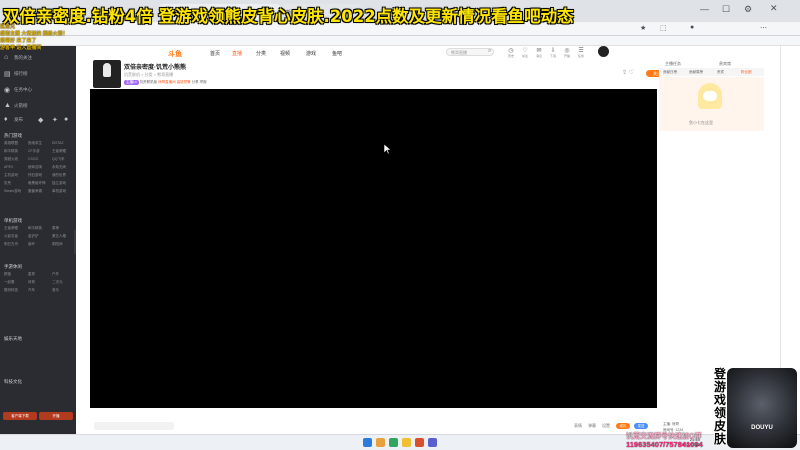 This screenshot has width=800, height=450. What do you see at coordinates (664, 444) in the screenshot?
I see `qq-group-number: 119635407/757841094` at bounding box center [664, 444].